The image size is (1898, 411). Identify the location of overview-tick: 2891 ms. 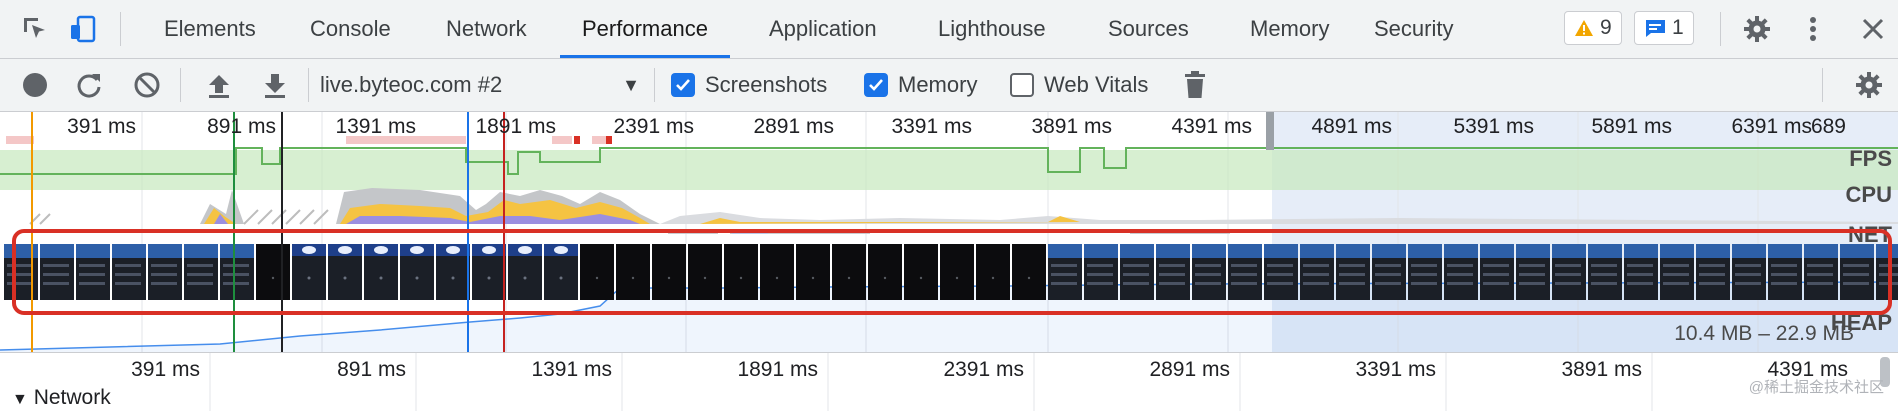
(793, 126).